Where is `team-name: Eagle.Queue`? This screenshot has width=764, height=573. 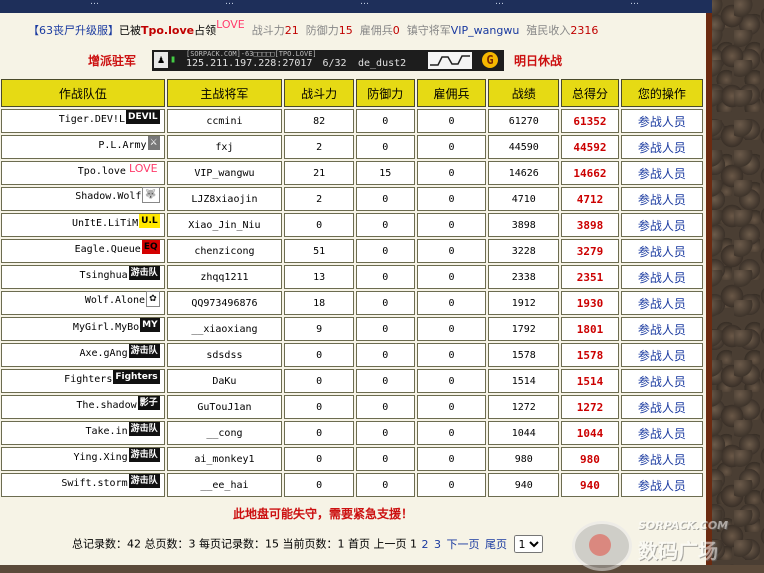
team-name: Eagle.Queue is located at coordinates (108, 249).